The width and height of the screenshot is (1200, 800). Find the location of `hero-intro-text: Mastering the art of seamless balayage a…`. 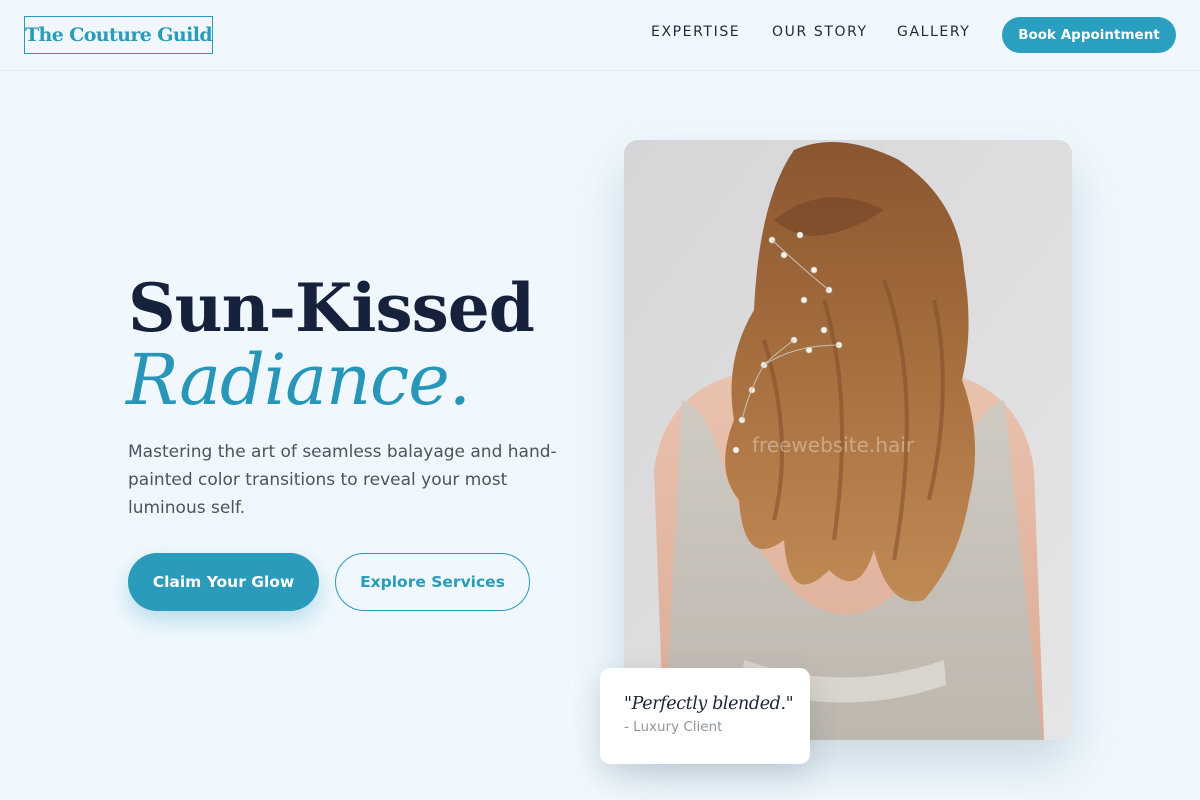

hero-intro-text: Mastering the art of seamless balayage a… is located at coordinates (342, 480).